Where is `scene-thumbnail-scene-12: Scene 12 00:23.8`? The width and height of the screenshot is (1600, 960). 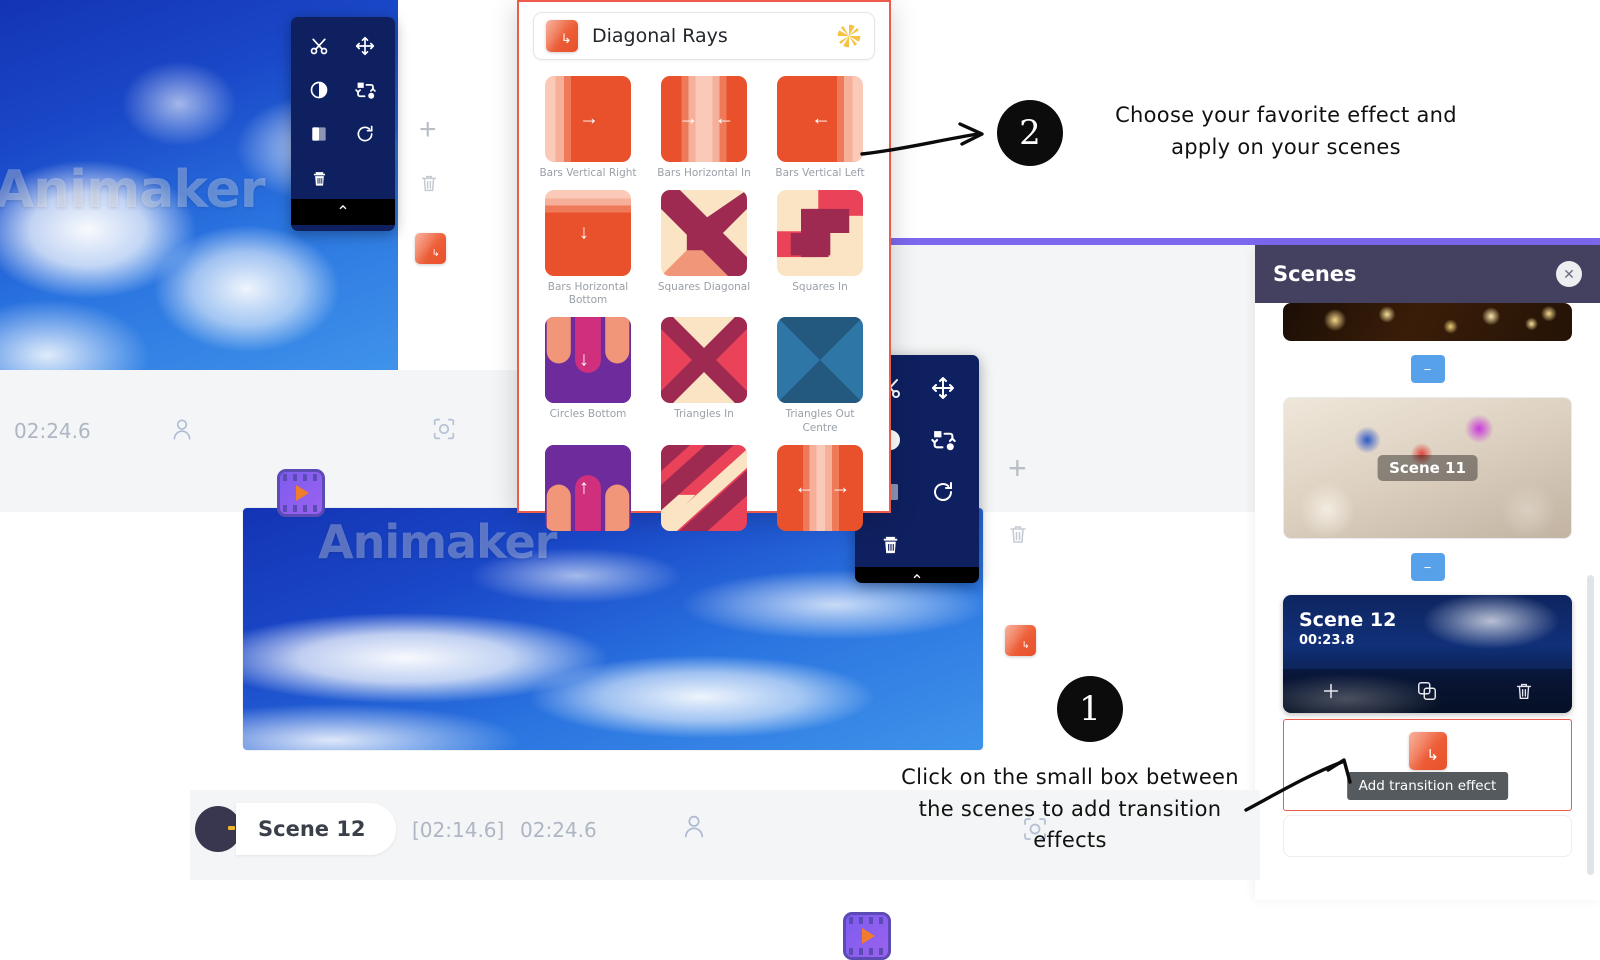 scene-thumbnail-scene-12: Scene 12 00:23.8 is located at coordinates (1427, 654).